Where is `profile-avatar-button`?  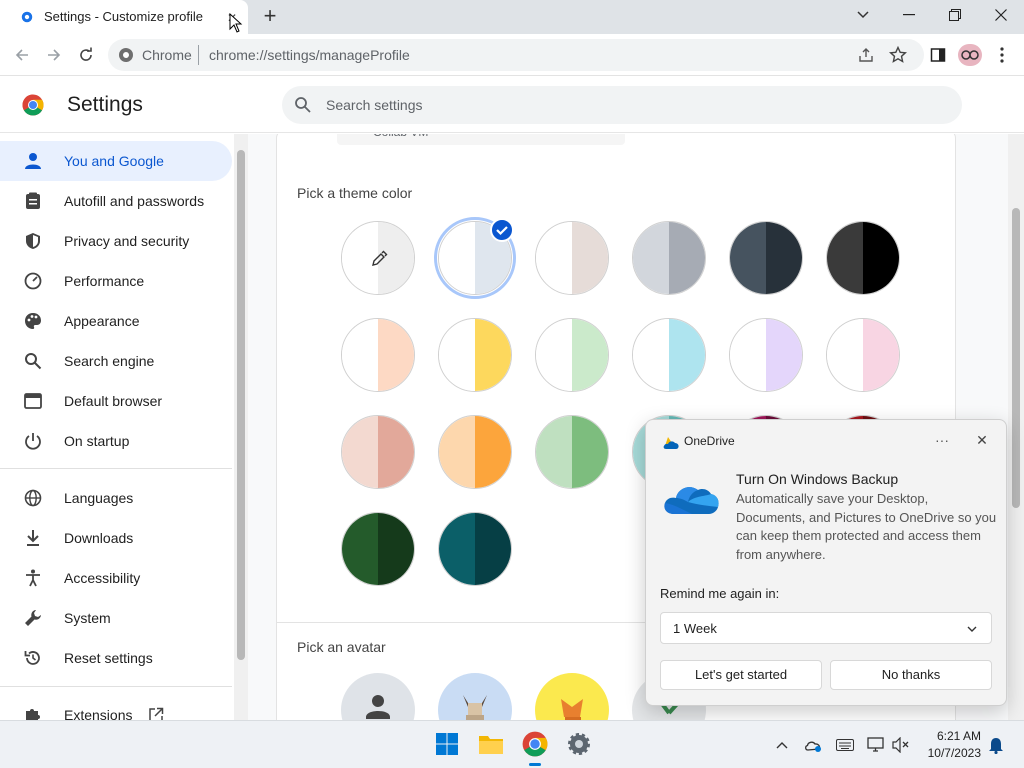 profile-avatar-button is located at coordinates (970, 55).